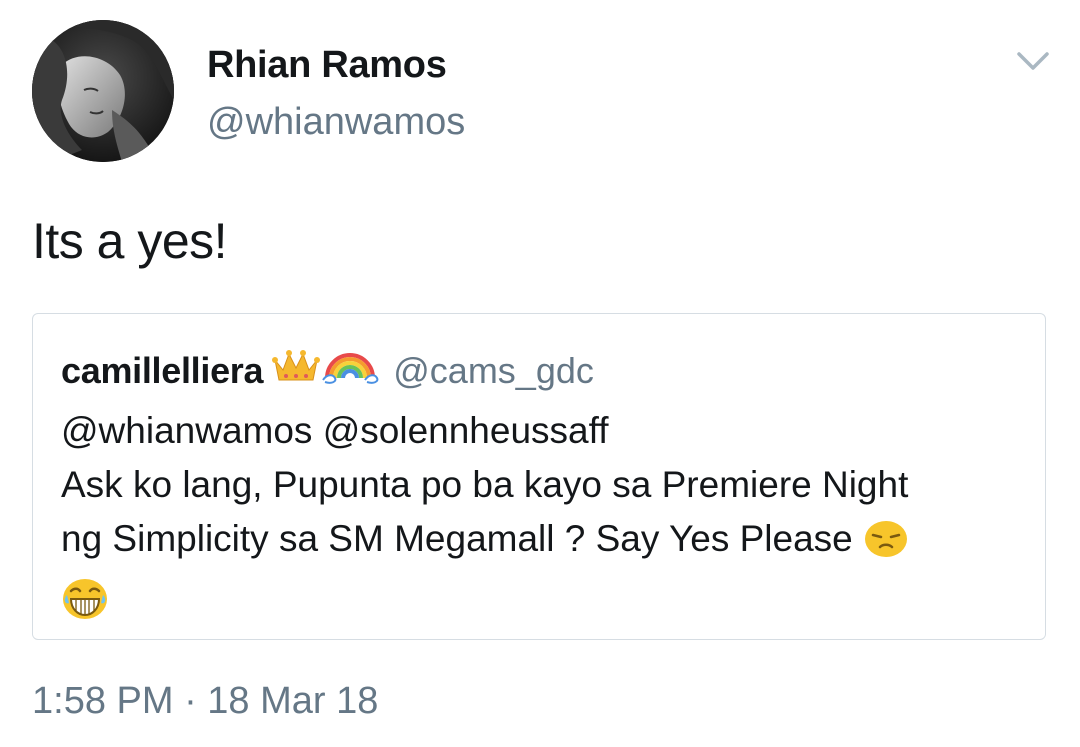  Describe the element at coordinates (327, 65) in the screenshot. I see `author-name: Rhian Ramos` at that location.